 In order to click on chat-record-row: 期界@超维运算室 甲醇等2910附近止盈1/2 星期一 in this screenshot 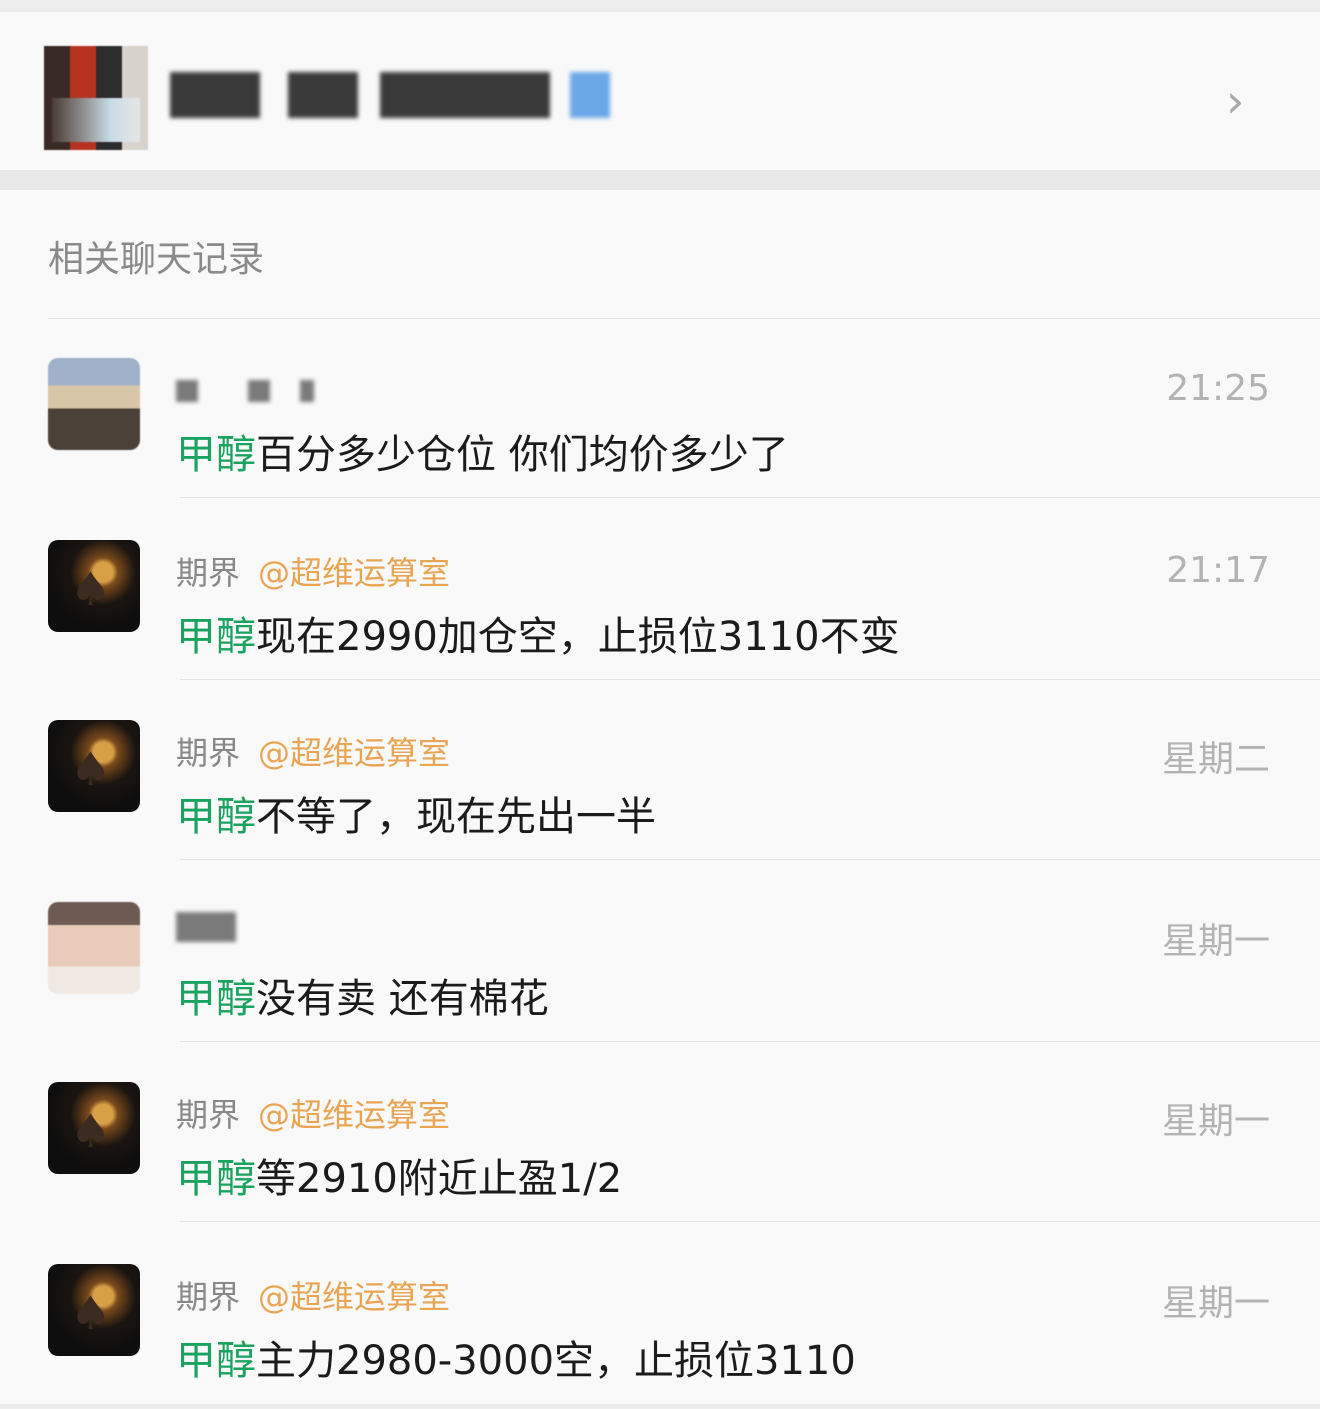, I will do `click(660, 1132)`.